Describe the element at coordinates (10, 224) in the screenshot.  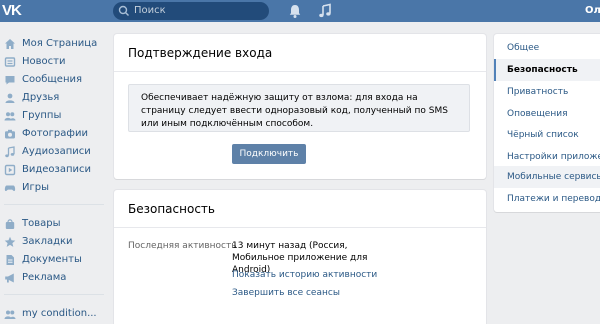
I see `bag-icon` at that location.